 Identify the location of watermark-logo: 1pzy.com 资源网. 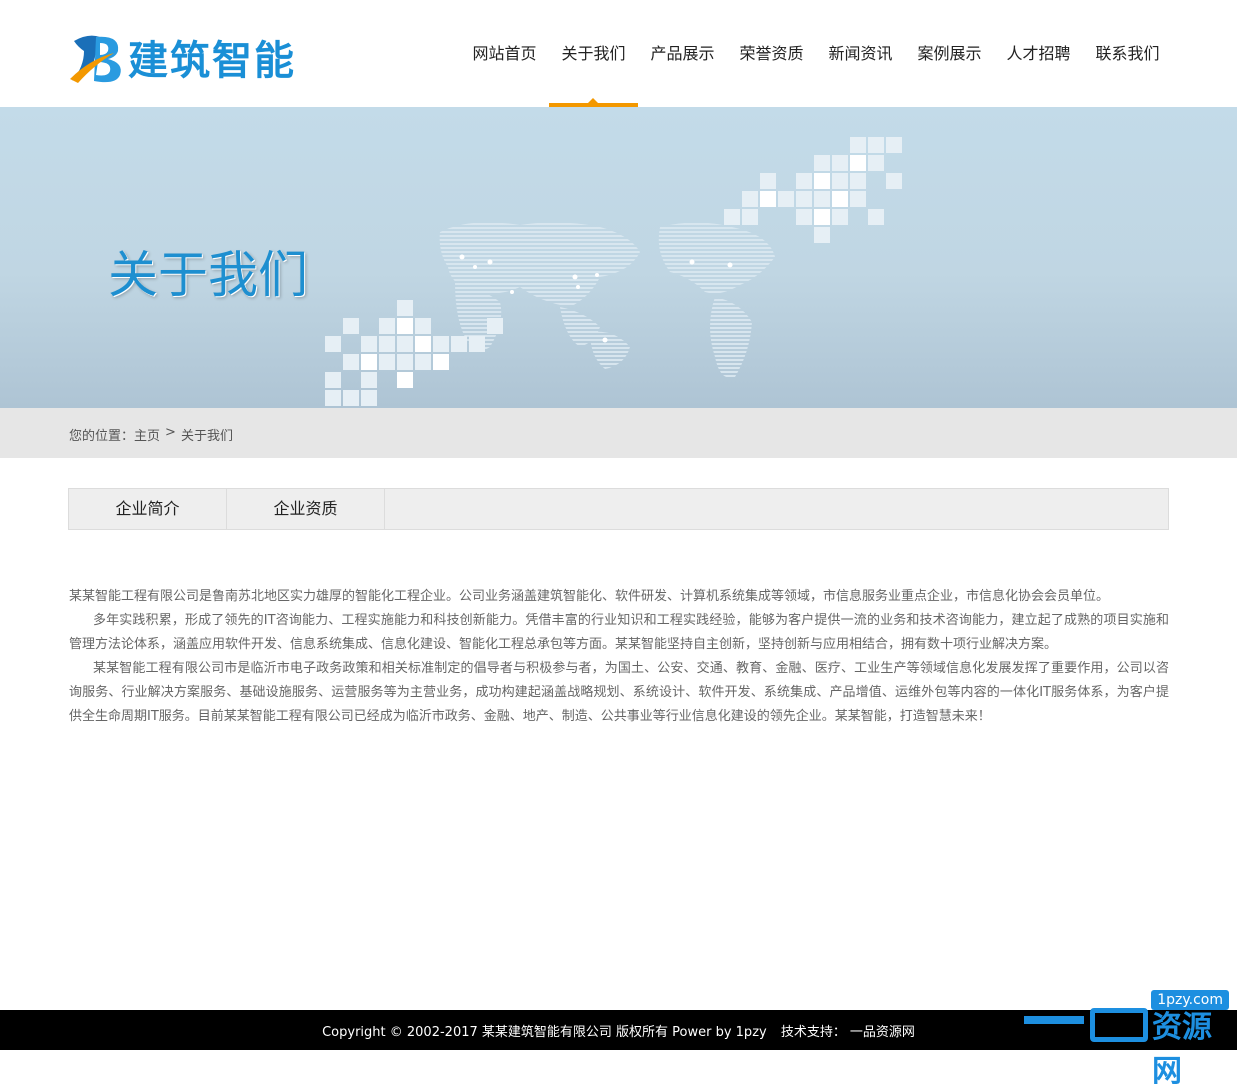
(1127, 1038).